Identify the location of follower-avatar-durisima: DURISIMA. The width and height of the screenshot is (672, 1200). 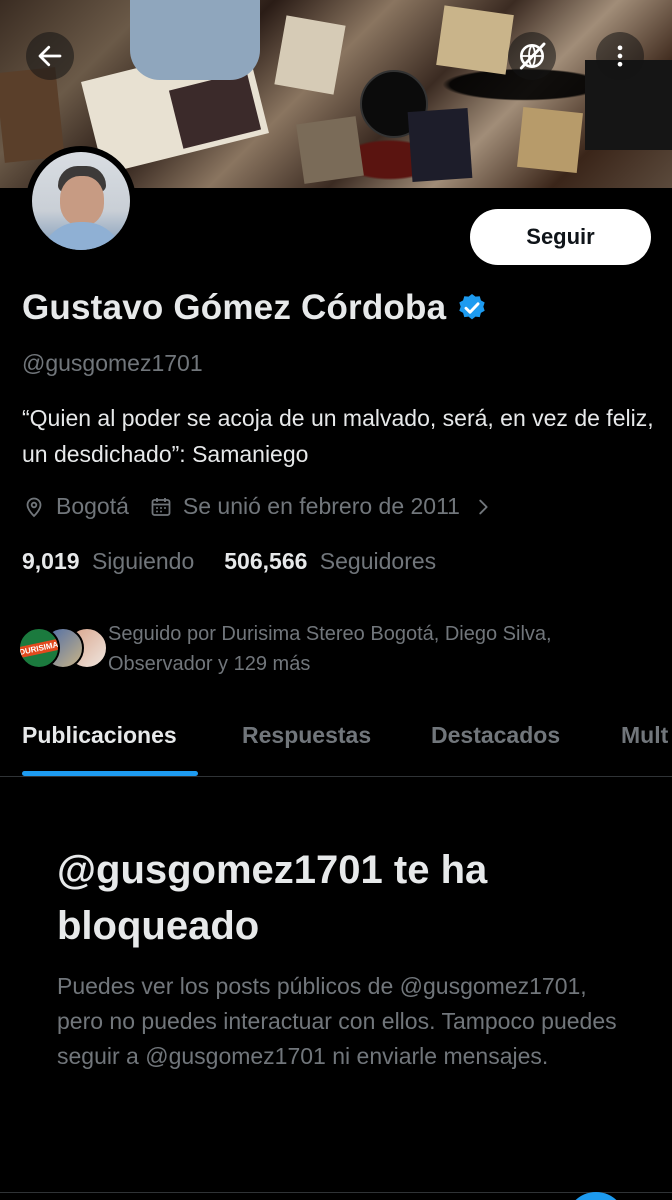
(39, 648).